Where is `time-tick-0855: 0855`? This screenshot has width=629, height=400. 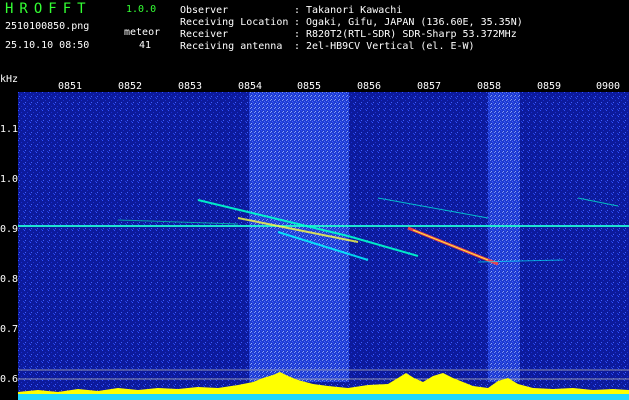
time-tick-0855: 0855 is located at coordinates (309, 86).